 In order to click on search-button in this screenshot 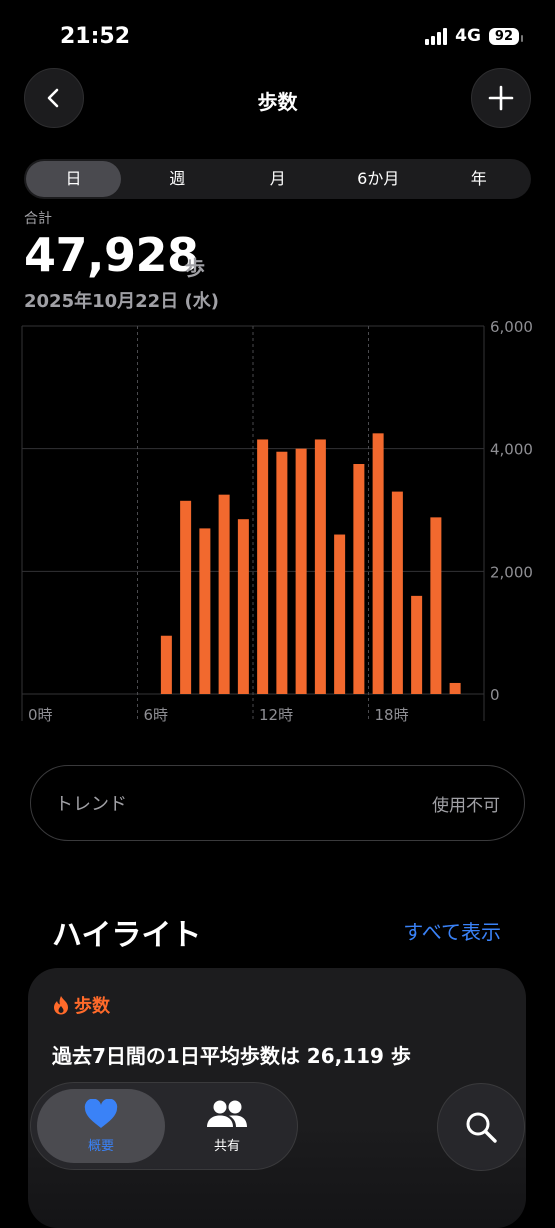, I will do `click(481, 1127)`.